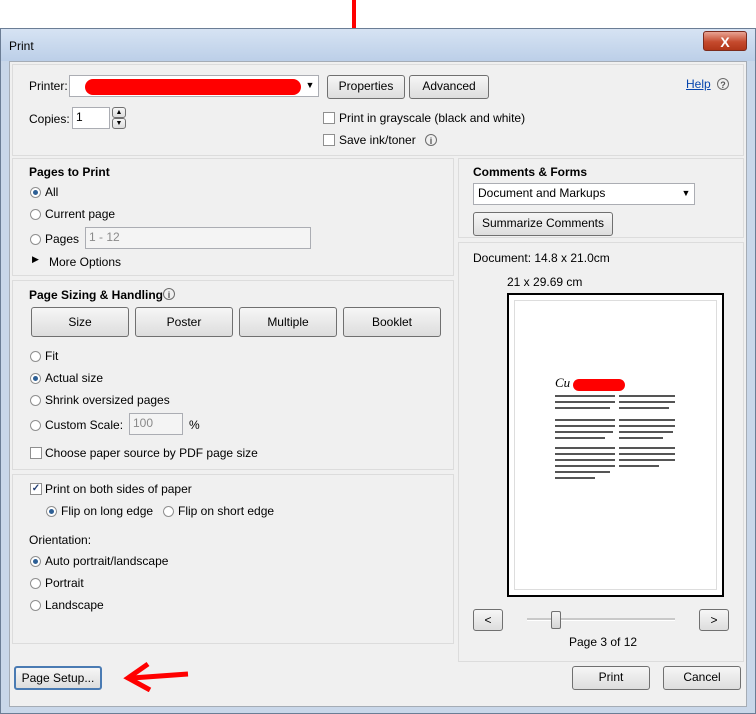 This screenshot has width=756, height=714. What do you see at coordinates (62, 239) in the screenshot?
I see `pages-range-label: Pages` at bounding box center [62, 239].